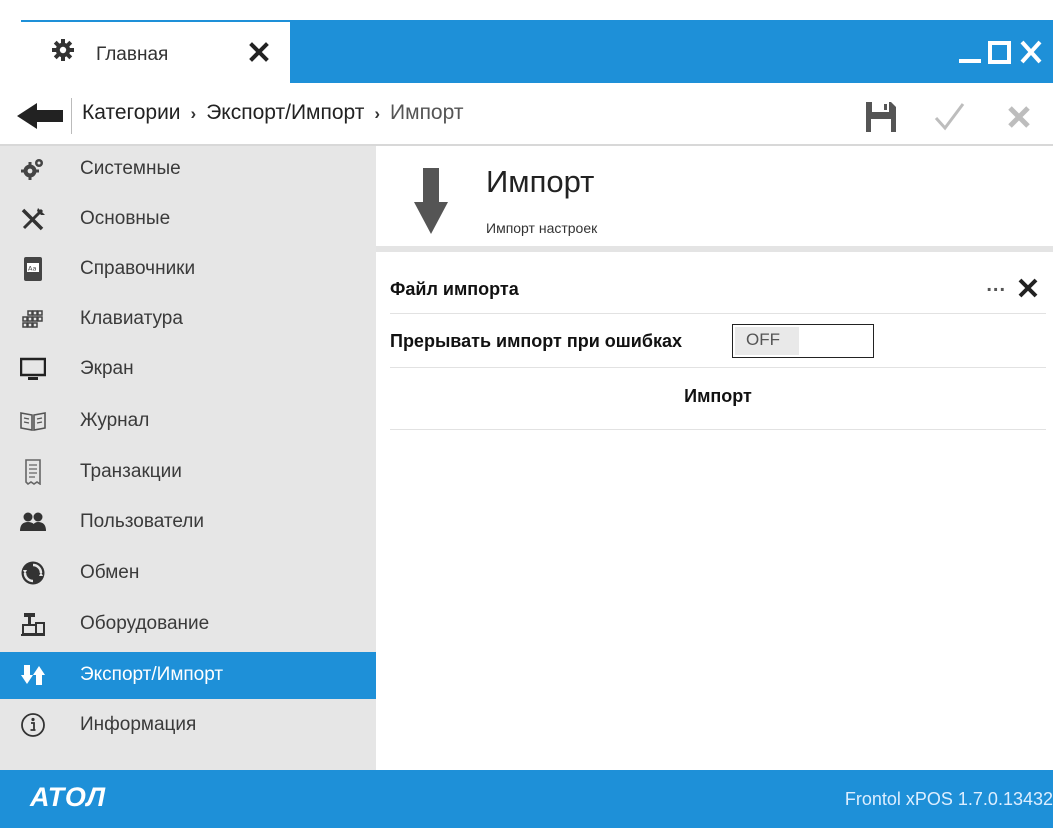 The height and width of the screenshot is (828, 1053). I want to click on svg-text: Aa, so click(32, 269).